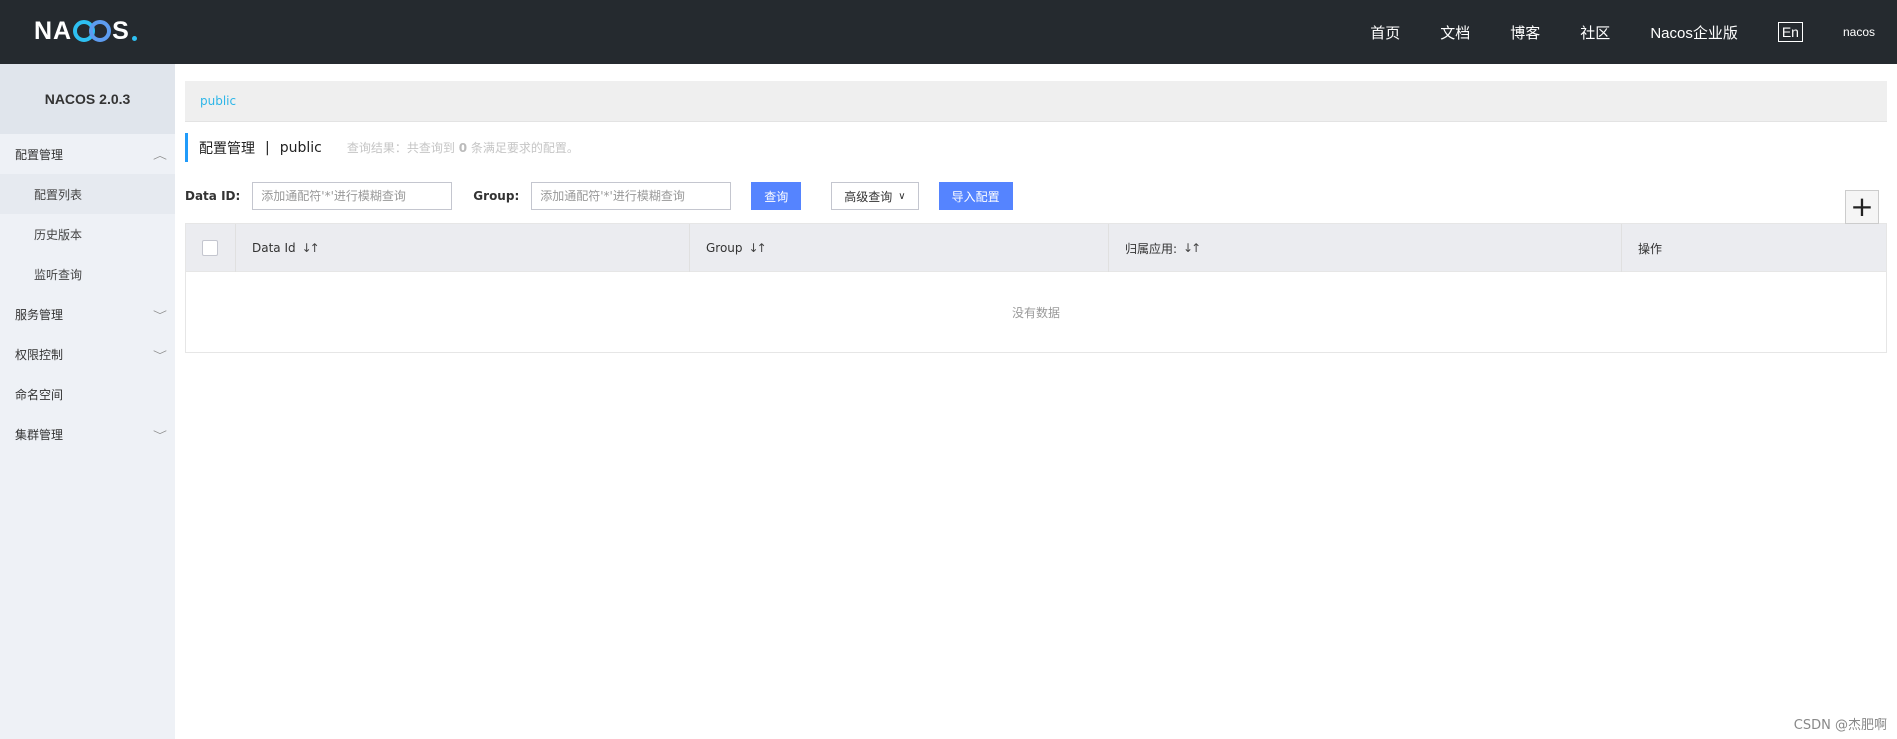 The width and height of the screenshot is (1897, 739). I want to click on dataid-input, so click(352, 196).